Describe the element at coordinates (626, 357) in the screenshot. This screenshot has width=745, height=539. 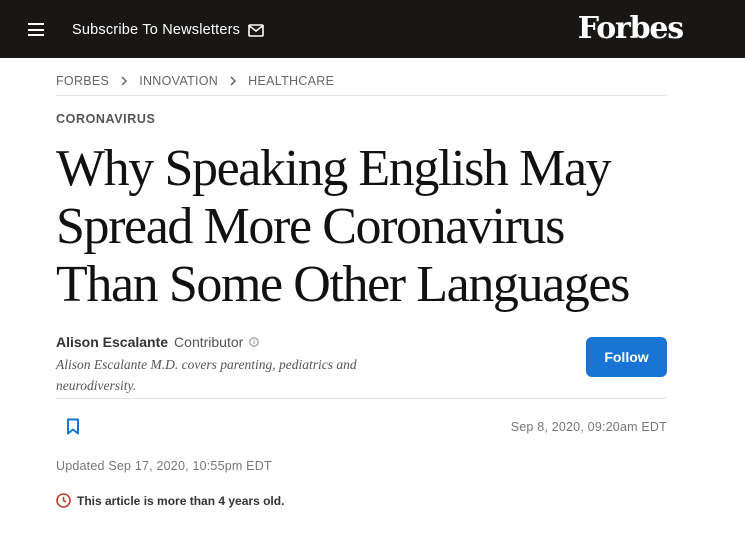
I see `follow-button: Follow` at that location.